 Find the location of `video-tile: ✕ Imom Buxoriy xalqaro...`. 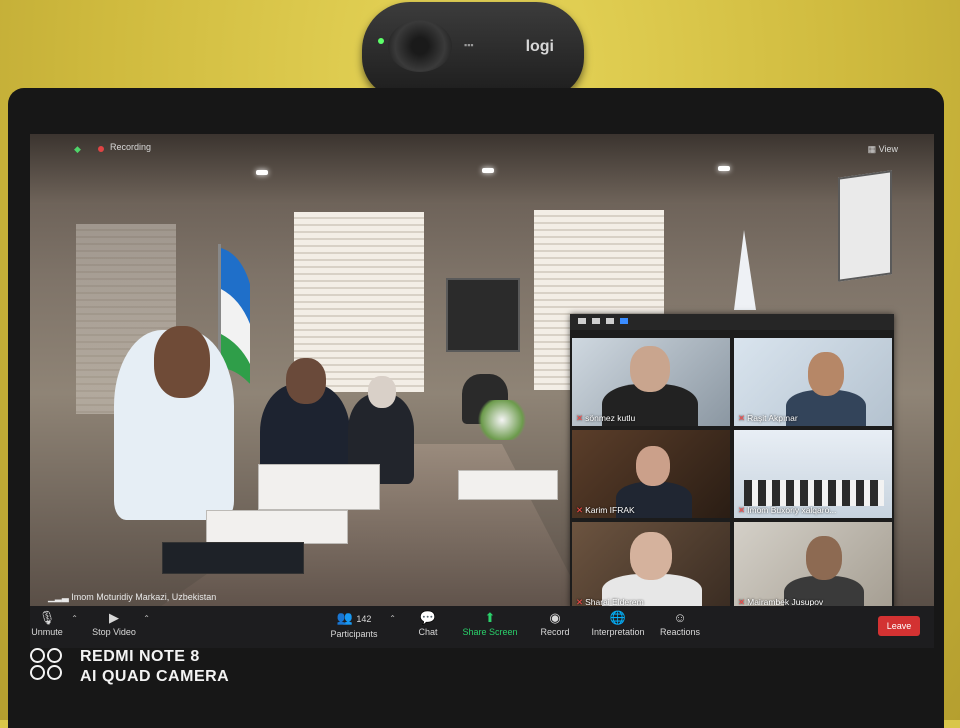

video-tile: ✕ Imom Buxoriy xalqaro... is located at coordinates (813, 474).